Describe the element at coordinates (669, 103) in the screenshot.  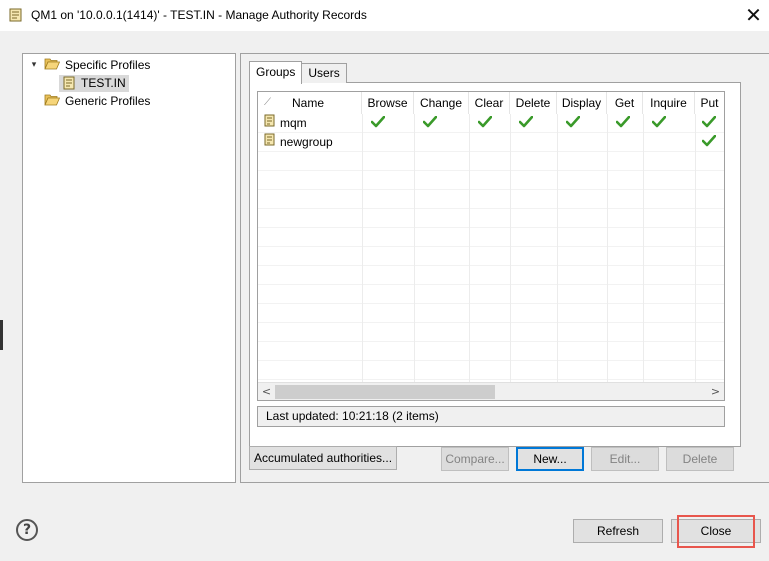
I see `column-header-inquire: Inquire` at that location.